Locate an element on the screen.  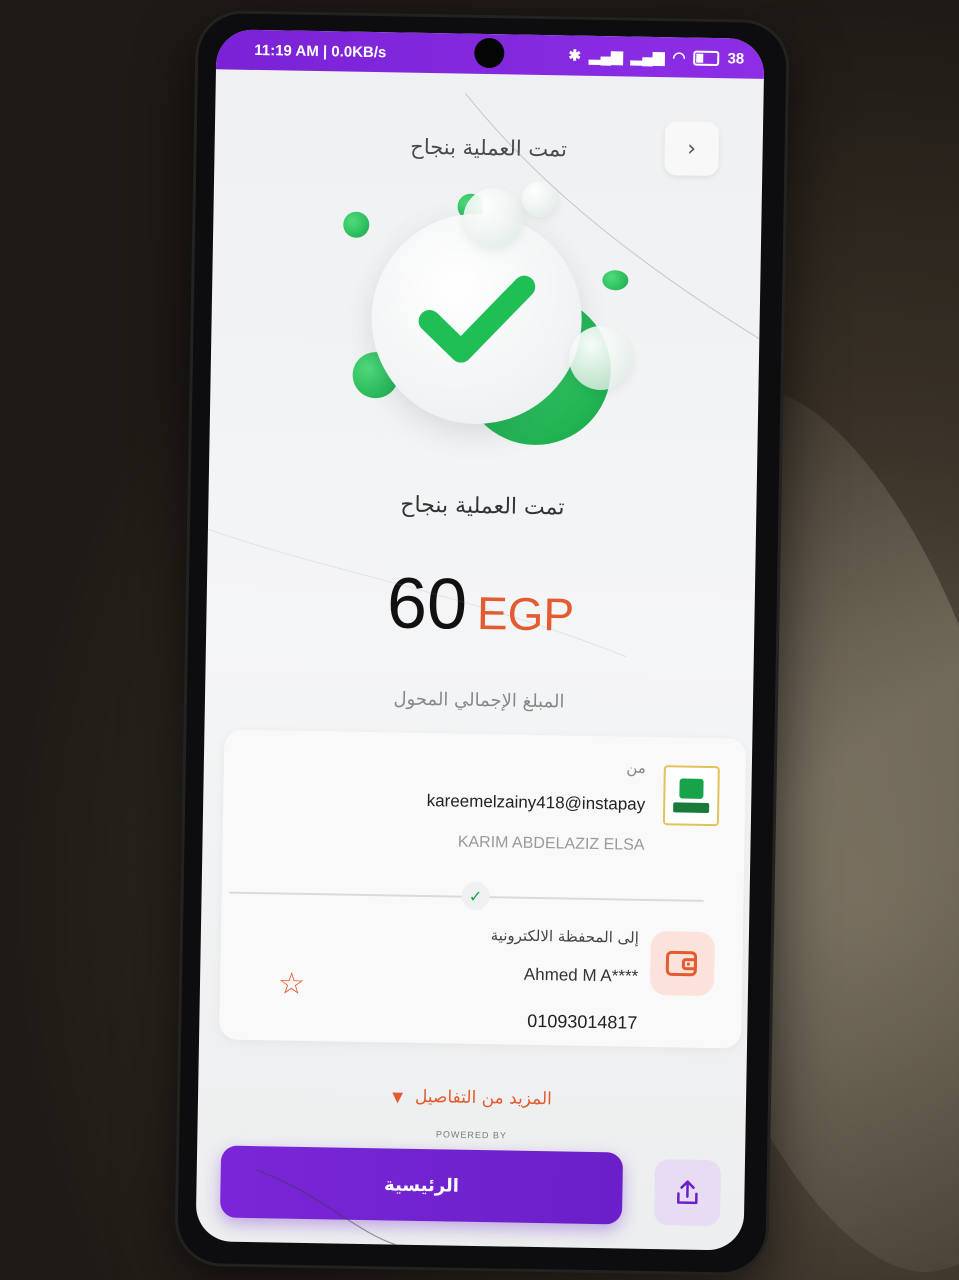
from-name: KARIM ABDELAZIZ ELSA is located at coordinates (551, 843).